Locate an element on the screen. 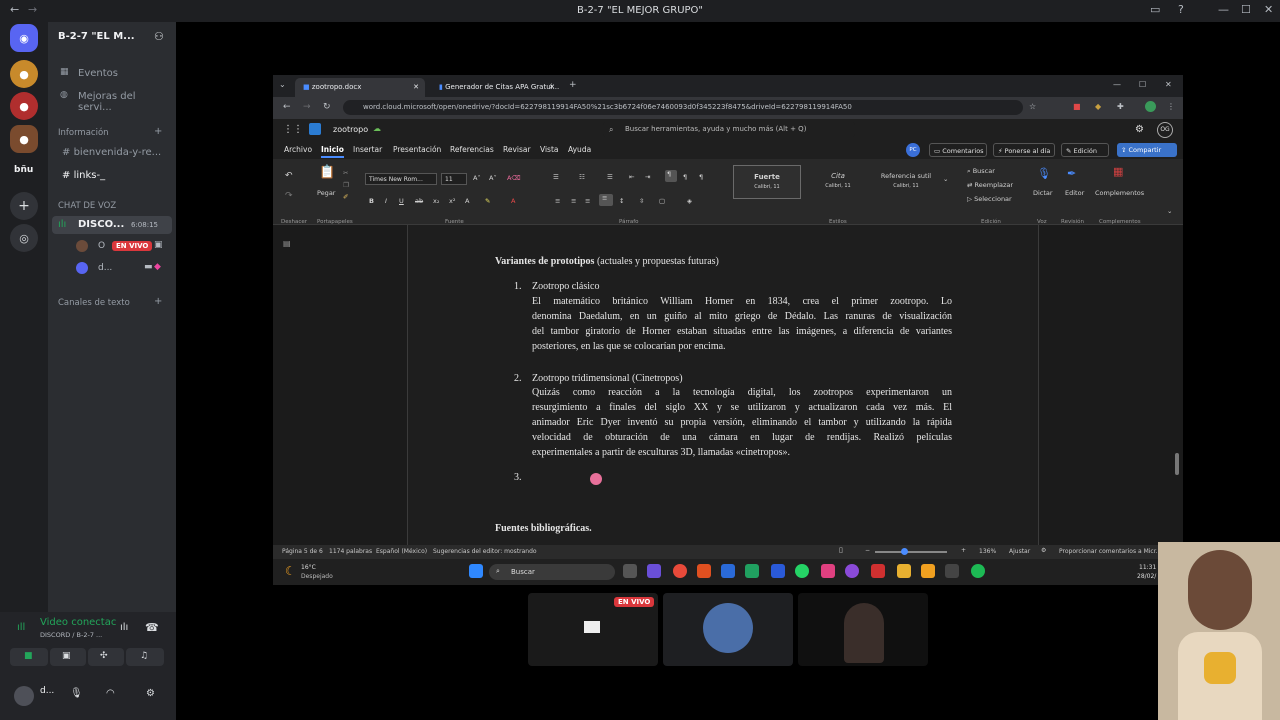 The height and width of the screenshot is (720, 1280). soundboard-button: ♫ is located at coordinates (145, 657).